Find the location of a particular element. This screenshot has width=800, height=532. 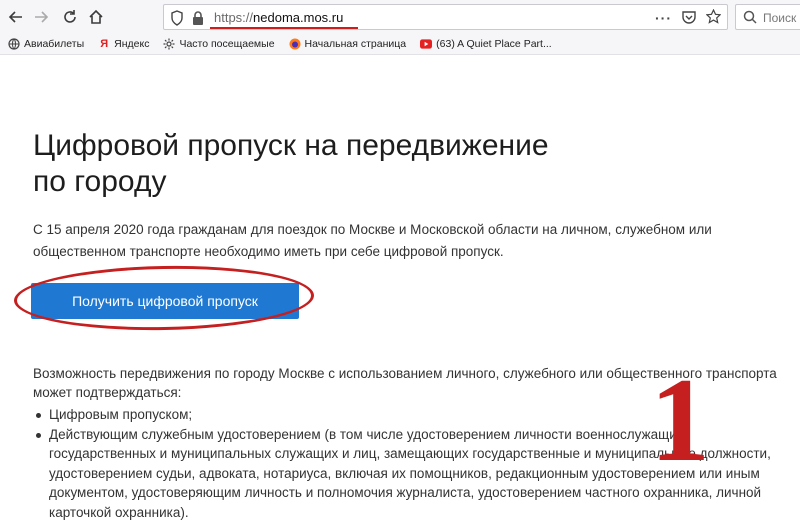

bookmark-item: Начальная страница is located at coordinates (348, 44).